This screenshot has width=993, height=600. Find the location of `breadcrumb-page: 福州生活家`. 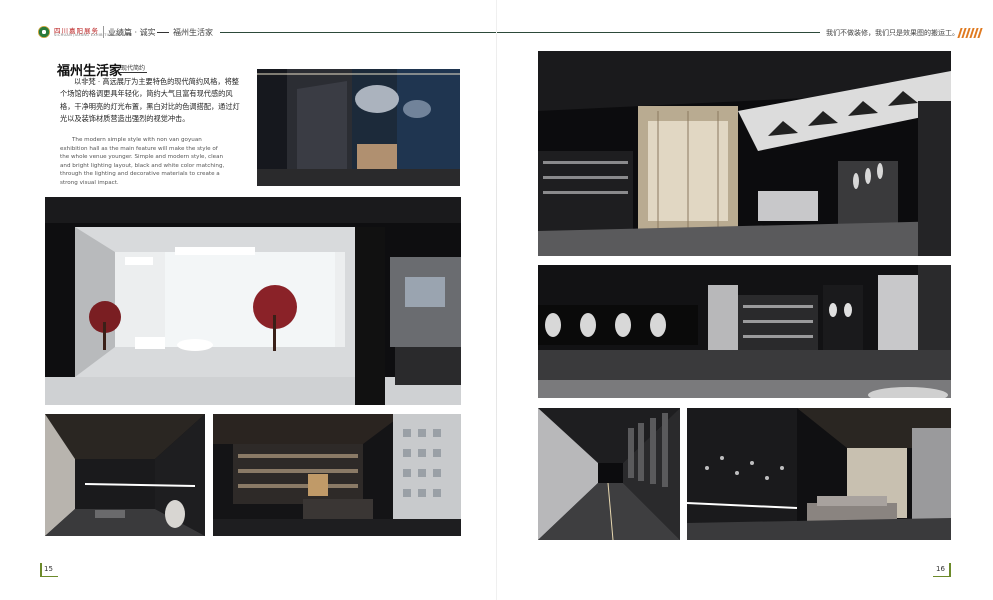

breadcrumb-page: 福州生活家 is located at coordinates (193, 32).